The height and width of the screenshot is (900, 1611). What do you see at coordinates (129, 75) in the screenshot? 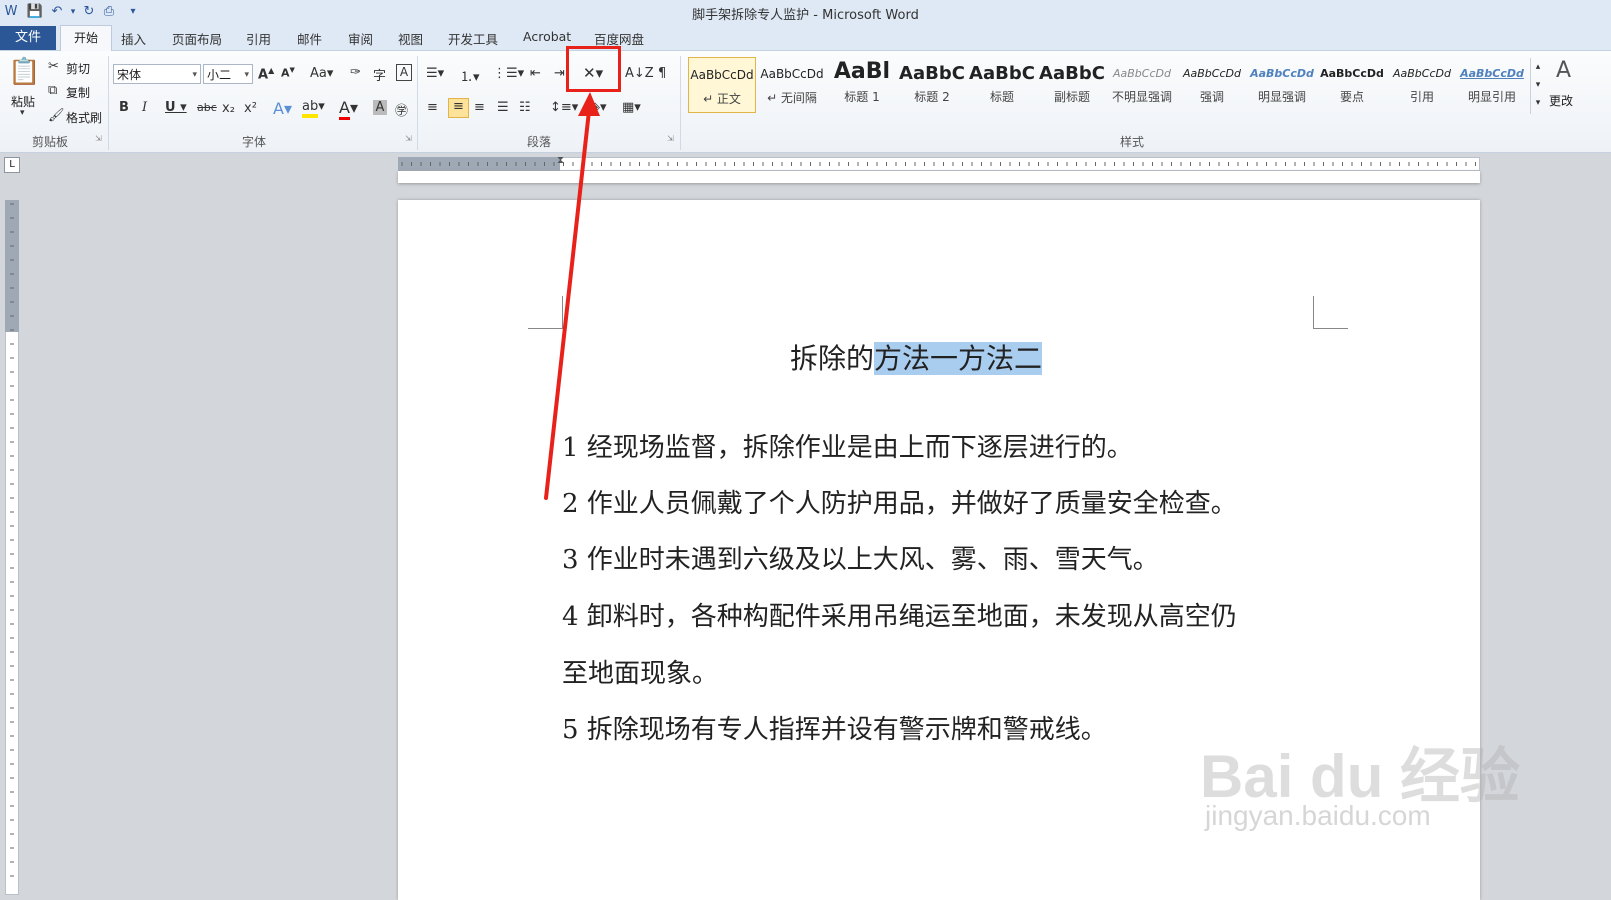
I see `font-name-value: 宋体` at bounding box center [129, 75].